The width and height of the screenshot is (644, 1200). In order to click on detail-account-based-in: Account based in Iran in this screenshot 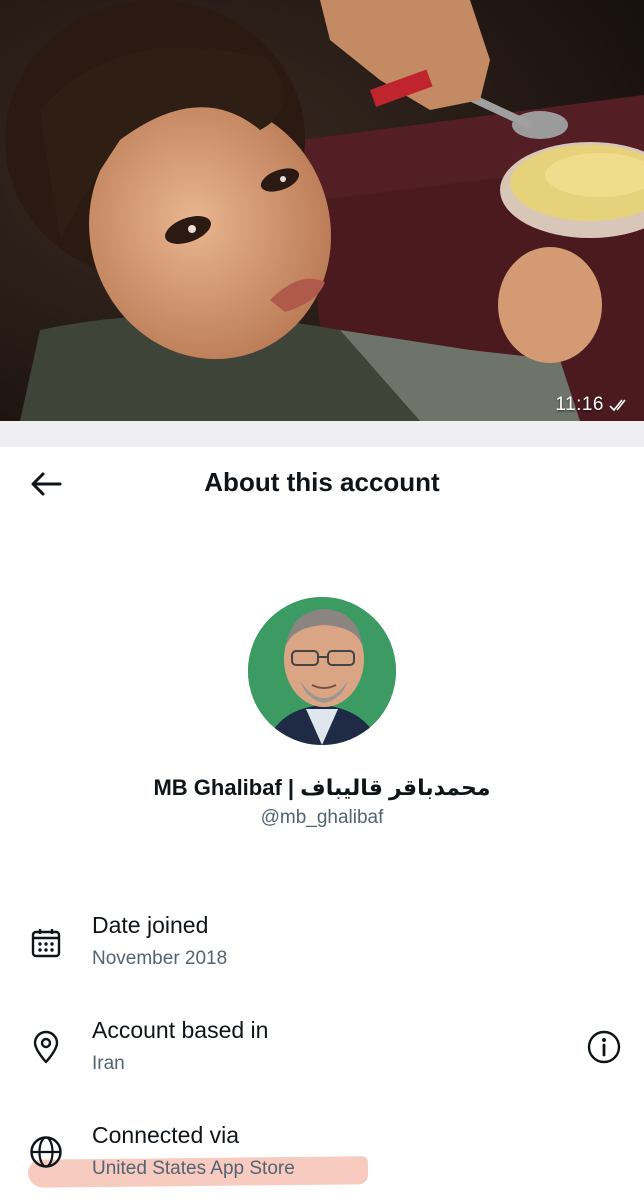, I will do `click(322, 1055)`.